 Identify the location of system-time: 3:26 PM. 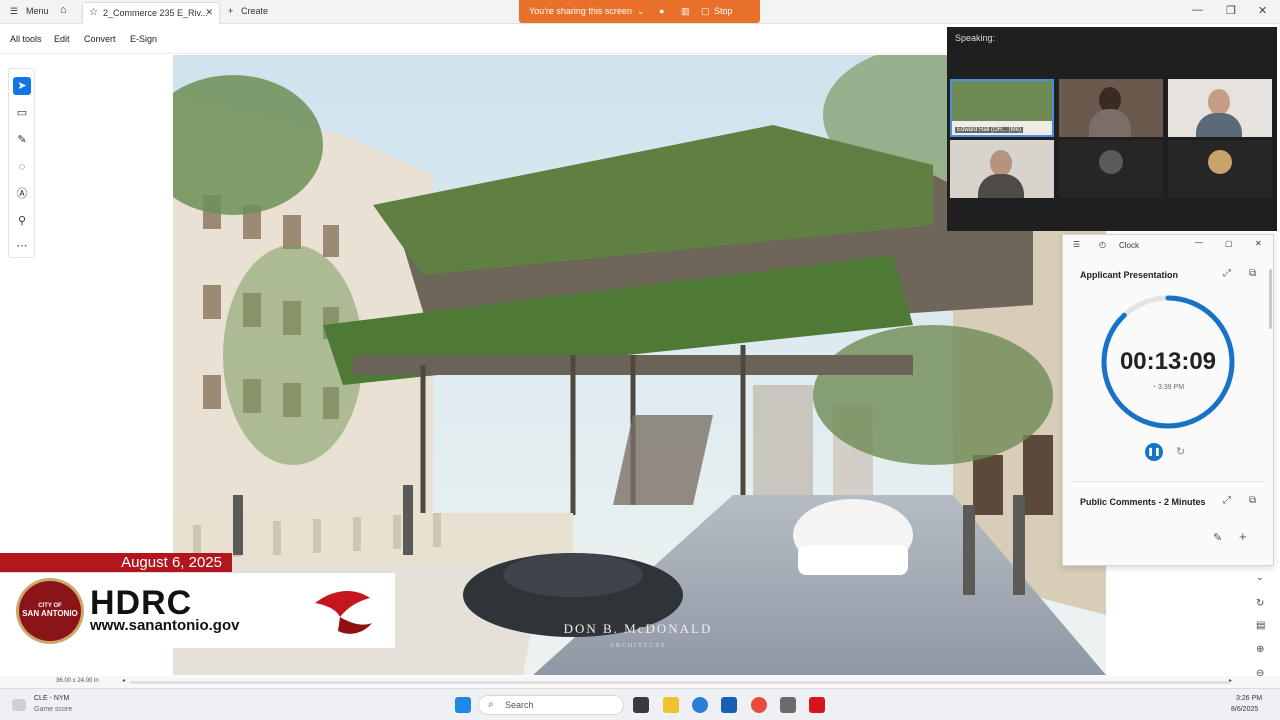
(1249, 698).